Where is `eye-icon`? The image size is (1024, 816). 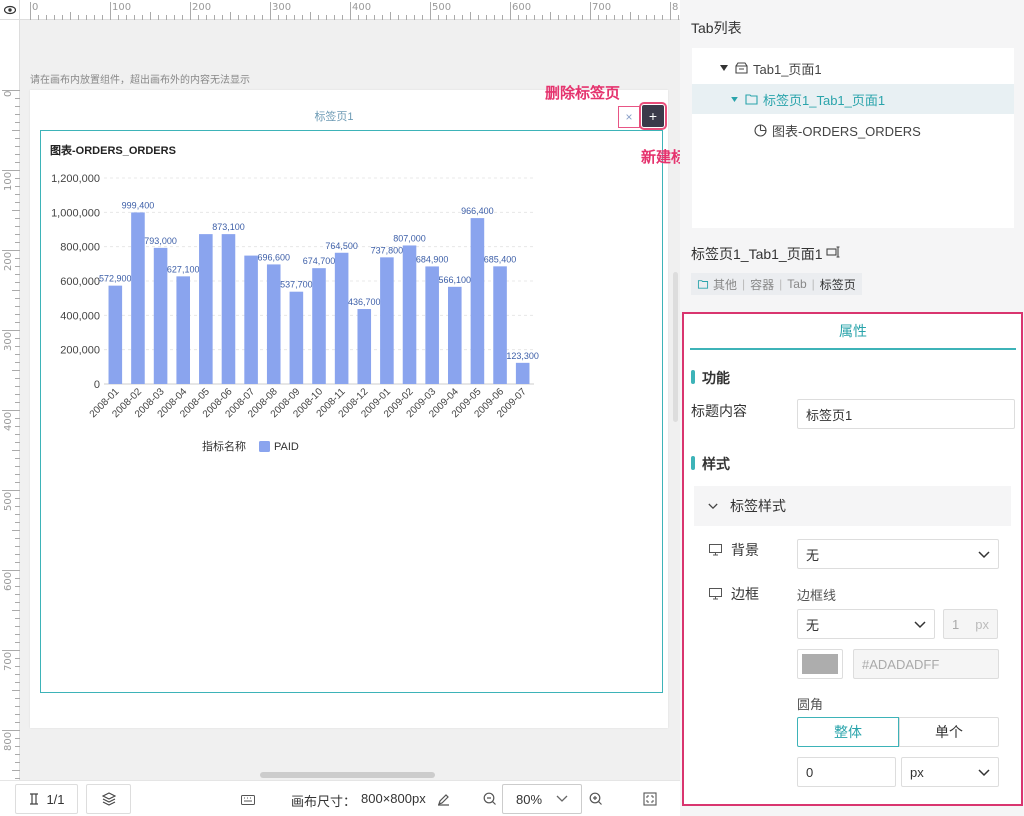
eye-icon is located at coordinates (10, 10).